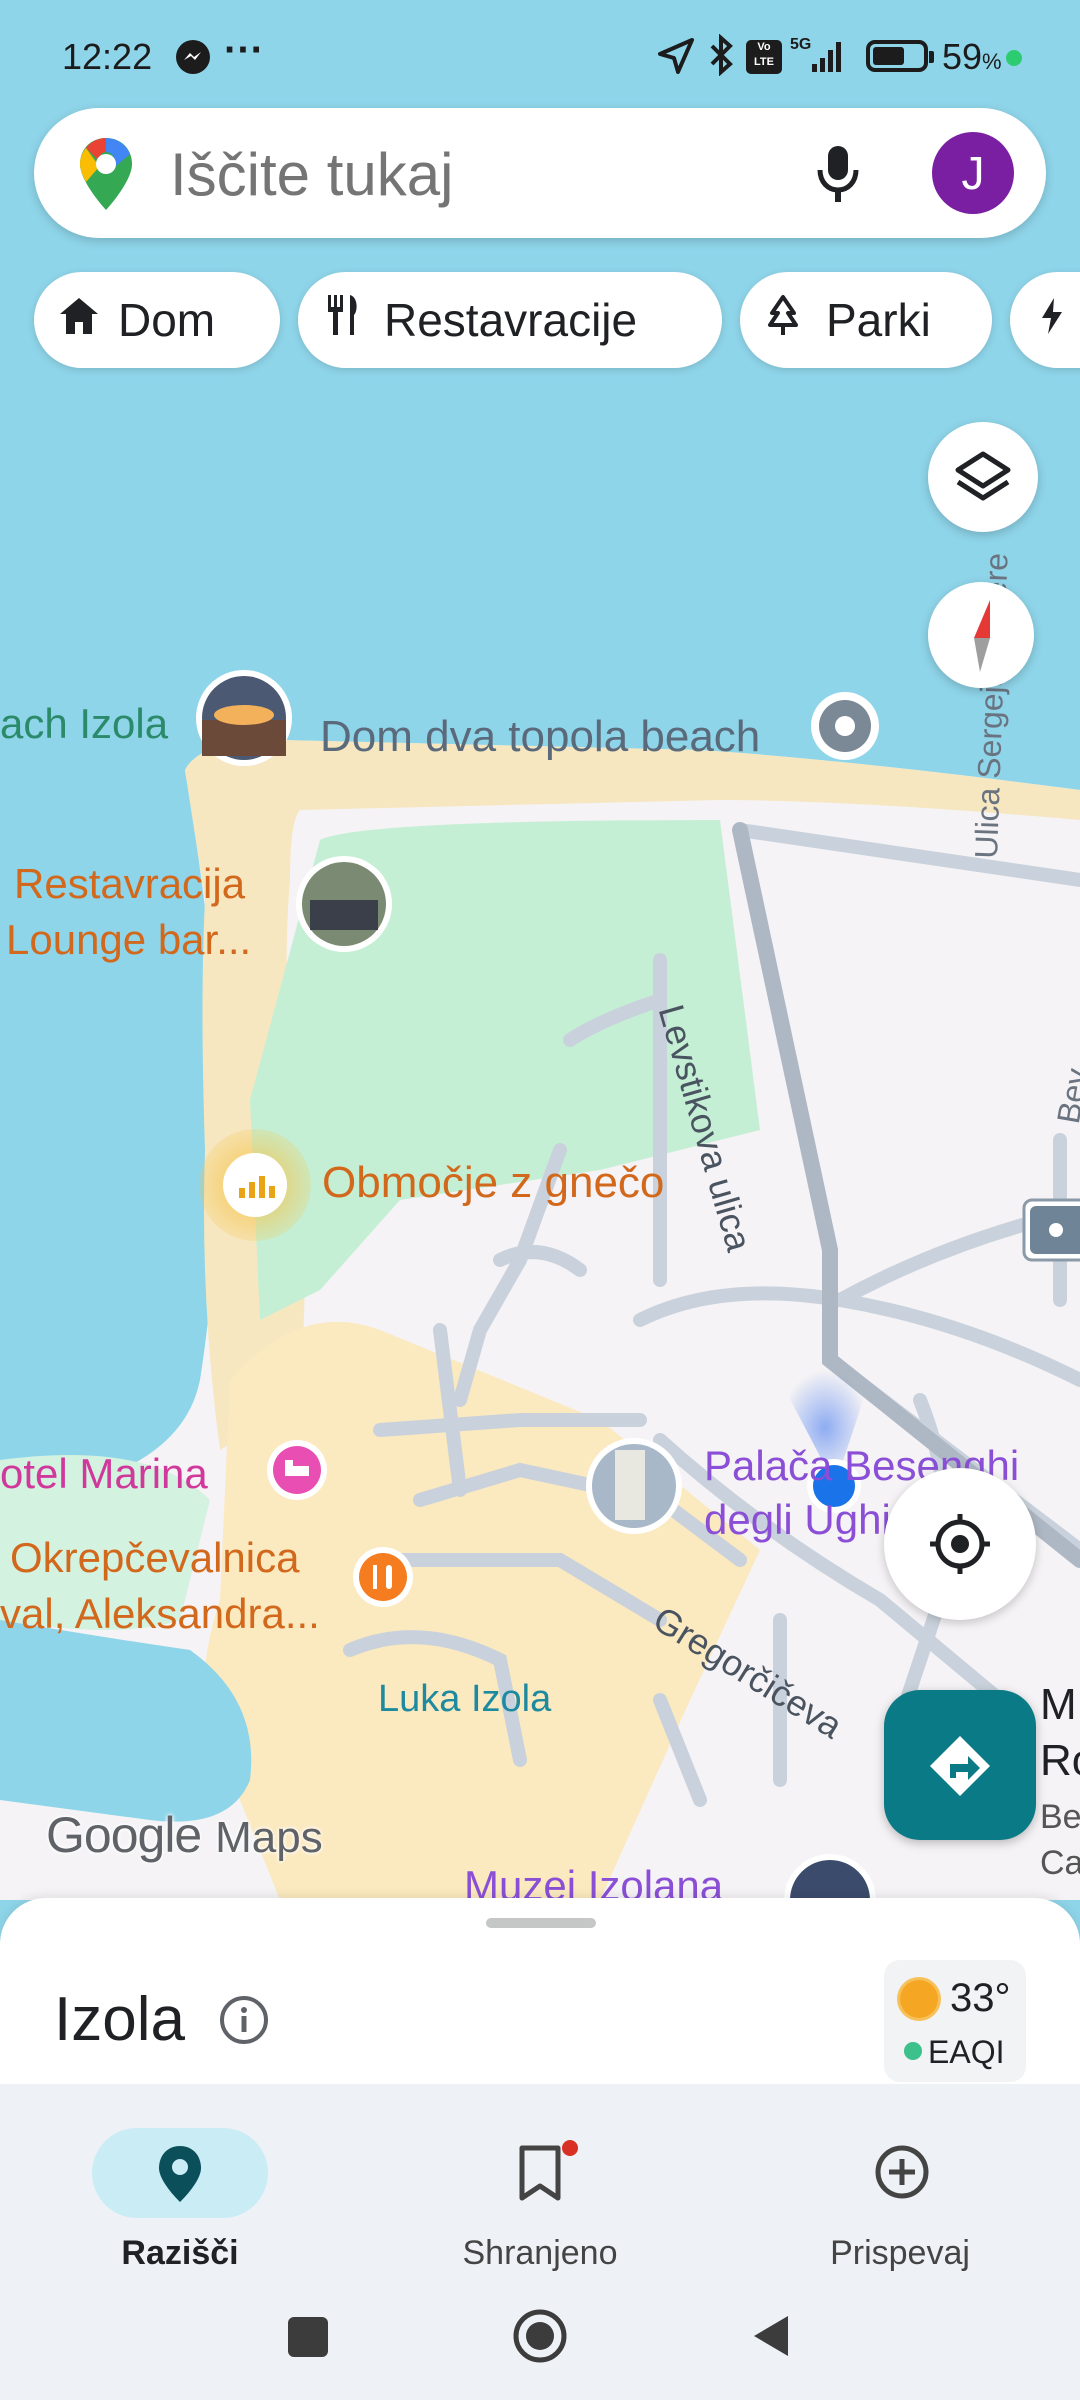 This screenshot has width=1080, height=2400. I want to click on chip-home: Dom, so click(157, 320).